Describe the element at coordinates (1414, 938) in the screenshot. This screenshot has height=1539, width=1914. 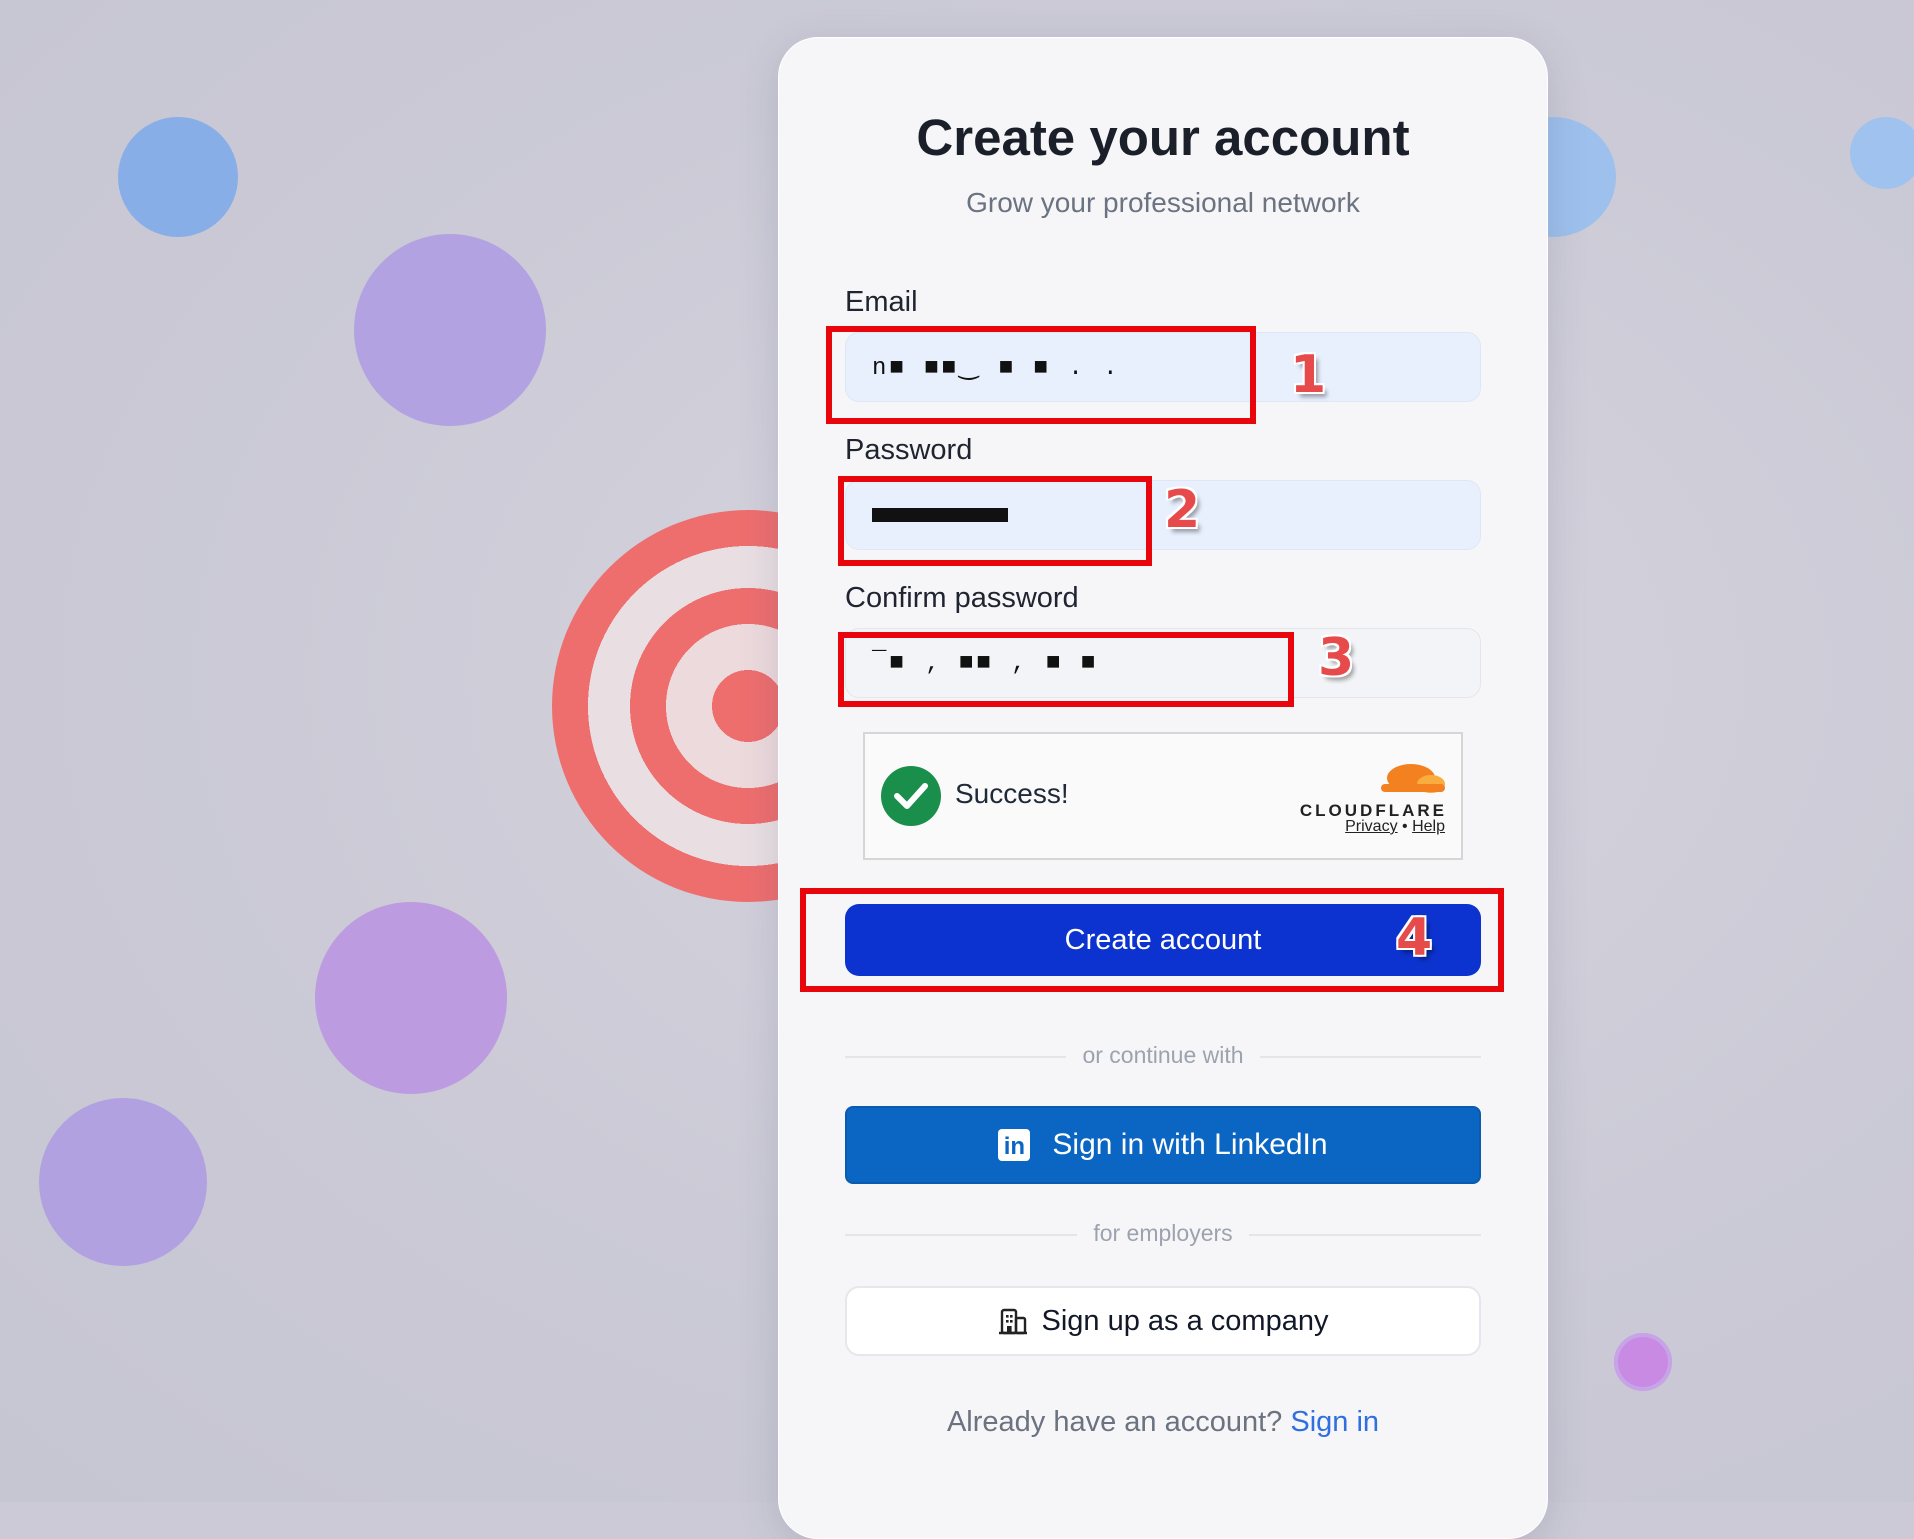
I see `annotation-number: 4` at that location.